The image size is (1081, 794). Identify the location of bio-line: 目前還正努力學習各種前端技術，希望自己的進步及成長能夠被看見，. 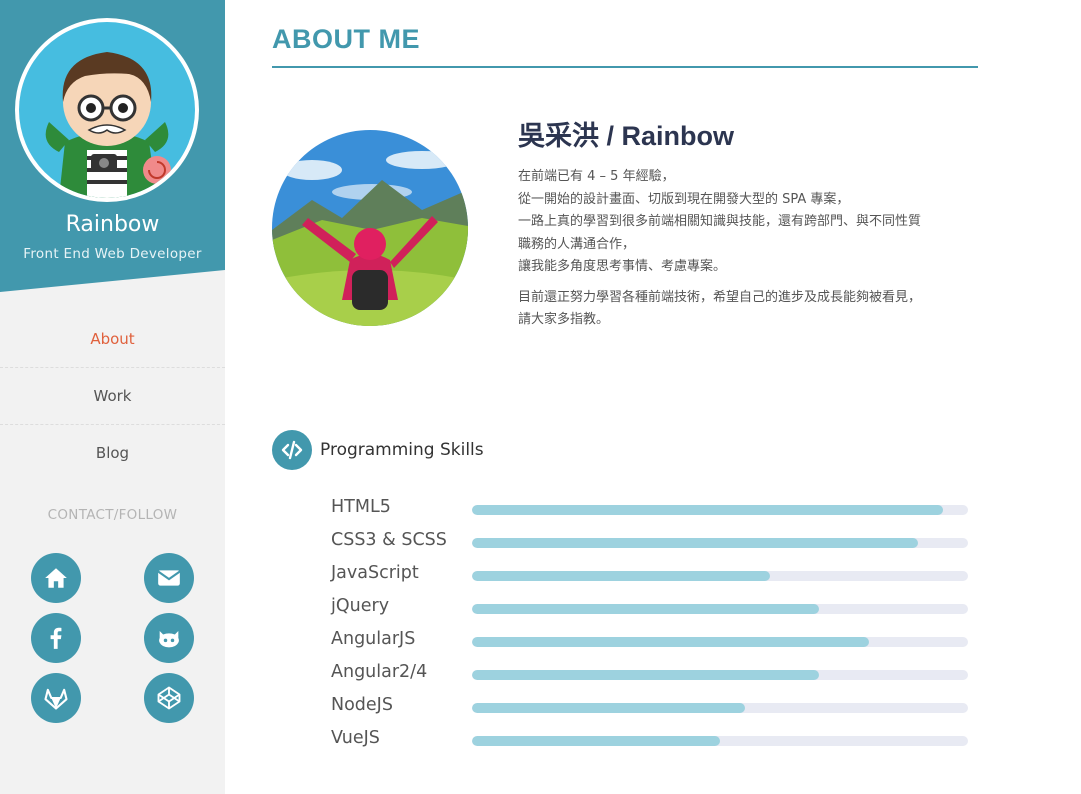
(720, 297).